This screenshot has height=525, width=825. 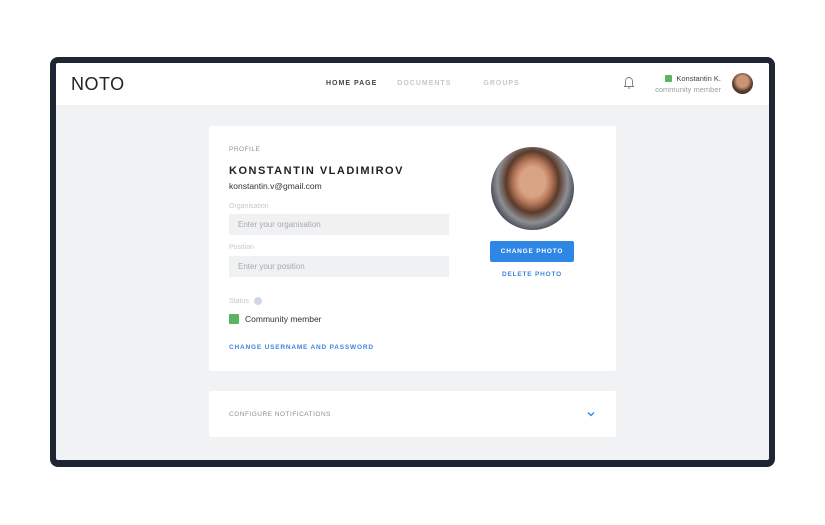 I want to click on organisation-input, so click(x=339, y=224).